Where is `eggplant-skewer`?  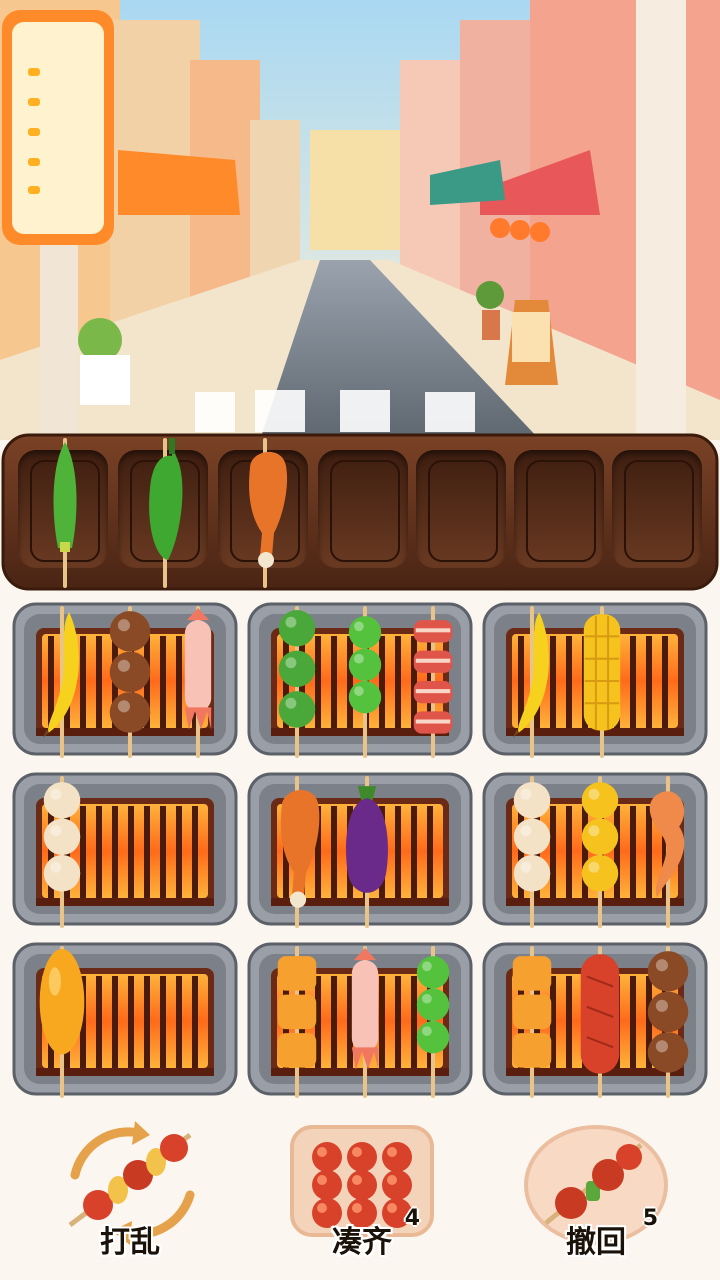
eggplant-skewer is located at coordinates (367, 852).